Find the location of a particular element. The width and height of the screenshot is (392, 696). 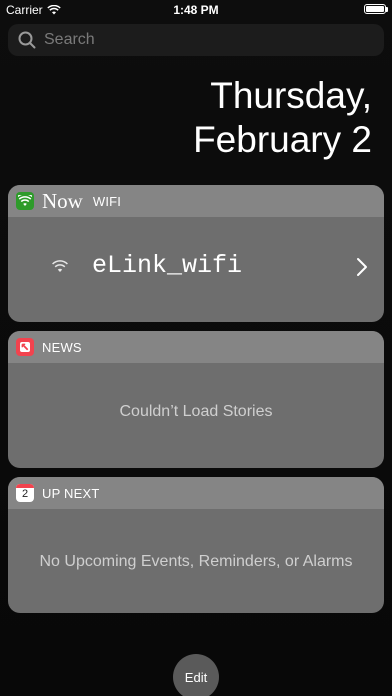

date-month-day: February 2 is located at coordinates (282, 139).